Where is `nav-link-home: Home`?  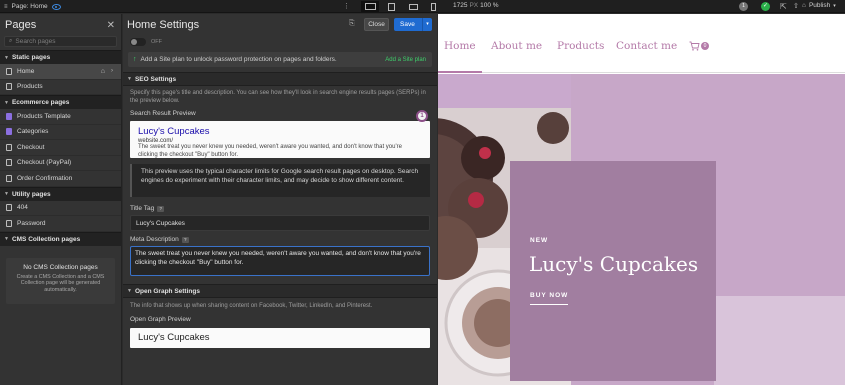
nav-link-home: Home is located at coordinates (460, 46).